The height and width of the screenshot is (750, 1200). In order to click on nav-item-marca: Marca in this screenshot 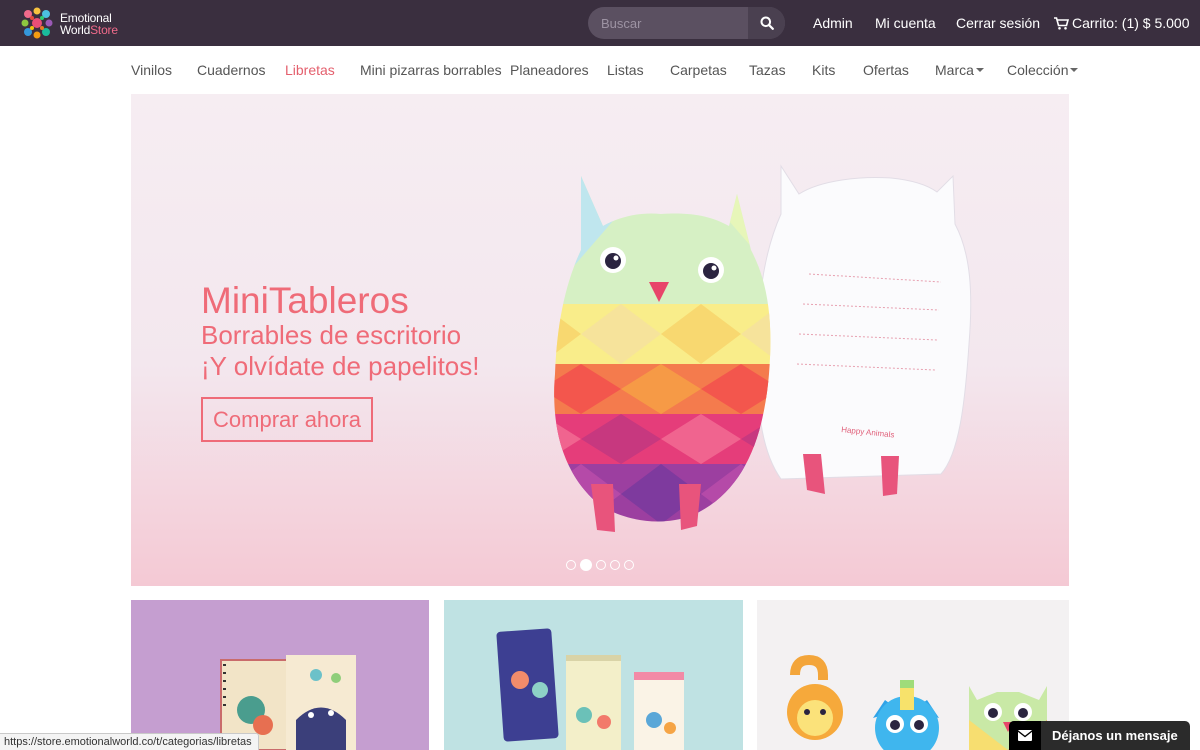, I will do `click(959, 70)`.